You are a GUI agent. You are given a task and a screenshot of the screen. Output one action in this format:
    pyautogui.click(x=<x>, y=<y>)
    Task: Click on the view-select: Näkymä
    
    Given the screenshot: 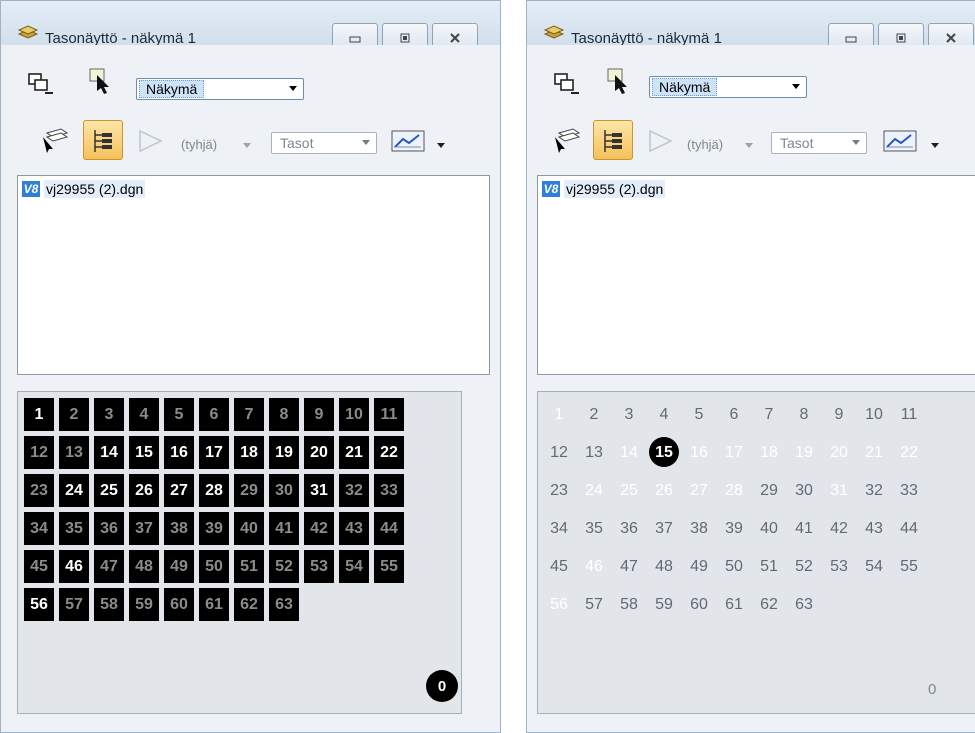 What is the action you would take?
    pyautogui.click(x=220, y=89)
    